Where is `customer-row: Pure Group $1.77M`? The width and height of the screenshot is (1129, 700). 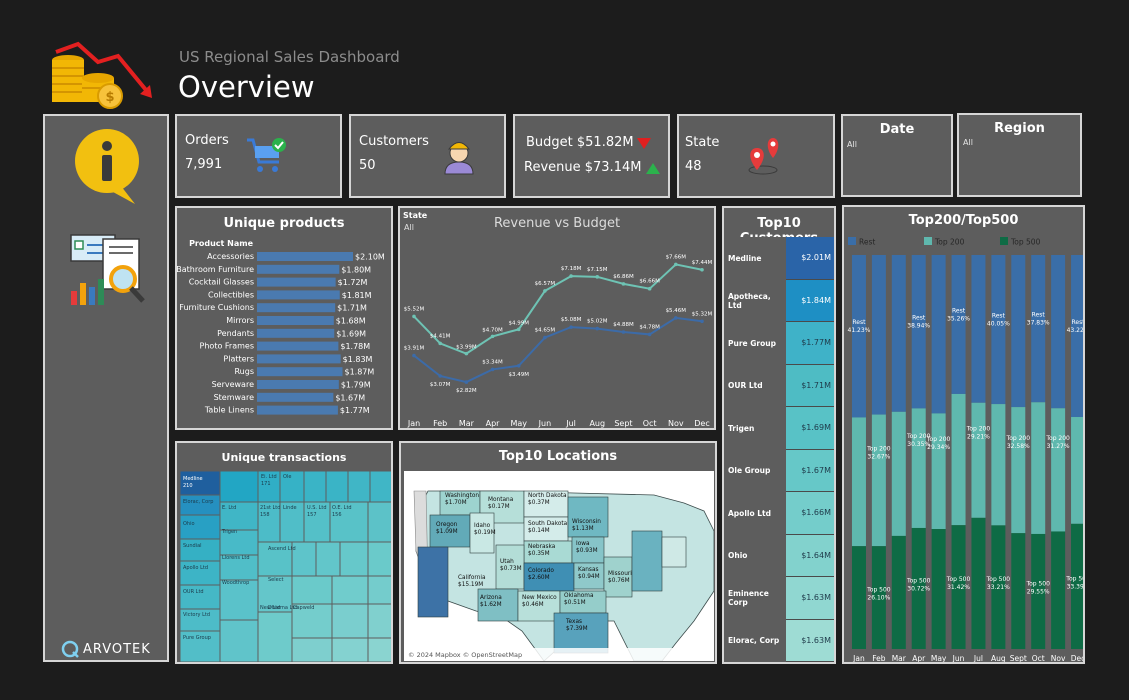
customer-row: Pure Group $1.77M is located at coordinates (779, 343).